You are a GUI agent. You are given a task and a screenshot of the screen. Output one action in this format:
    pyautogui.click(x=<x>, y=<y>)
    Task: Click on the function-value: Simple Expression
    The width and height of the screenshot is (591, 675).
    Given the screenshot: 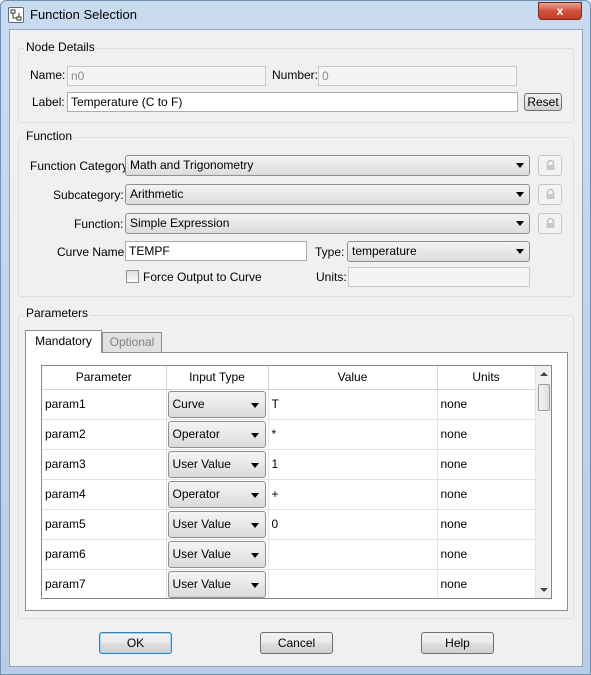 What is the action you would take?
    pyautogui.click(x=180, y=223)
    